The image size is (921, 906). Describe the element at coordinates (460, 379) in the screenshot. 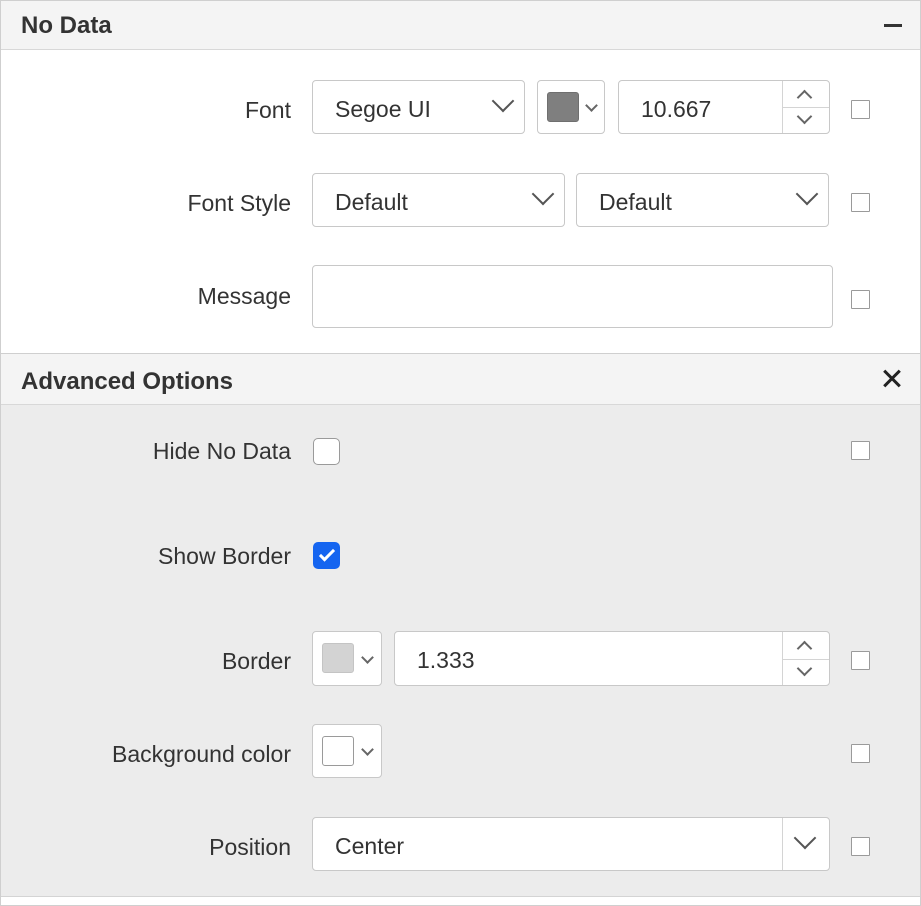

I see `advanced-options-header: Advanced Options` at that location.